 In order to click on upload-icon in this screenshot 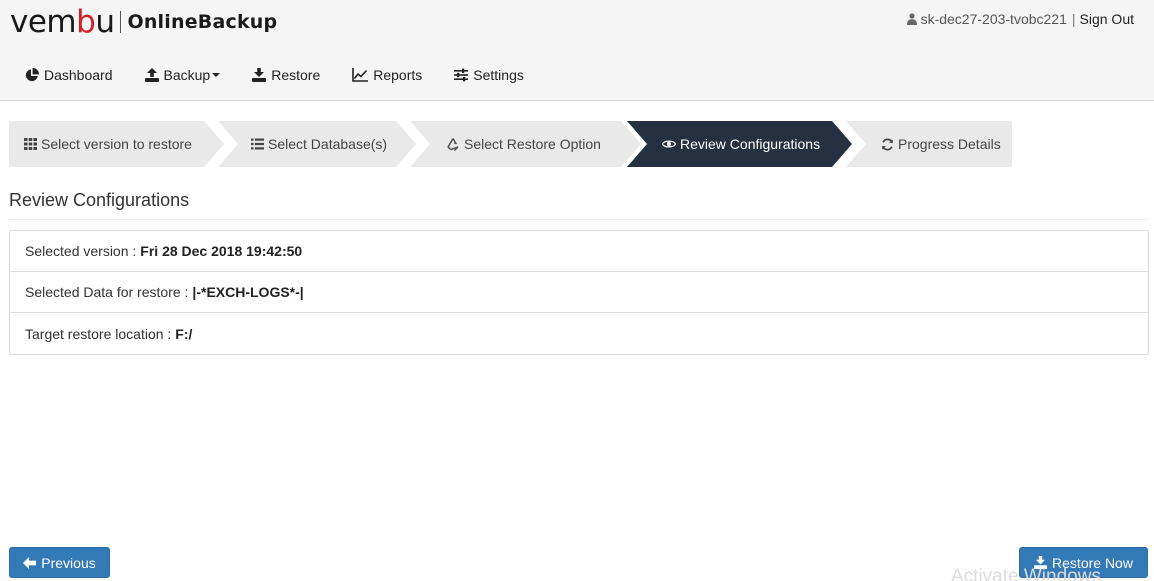, I will do `click(151, 75)`.